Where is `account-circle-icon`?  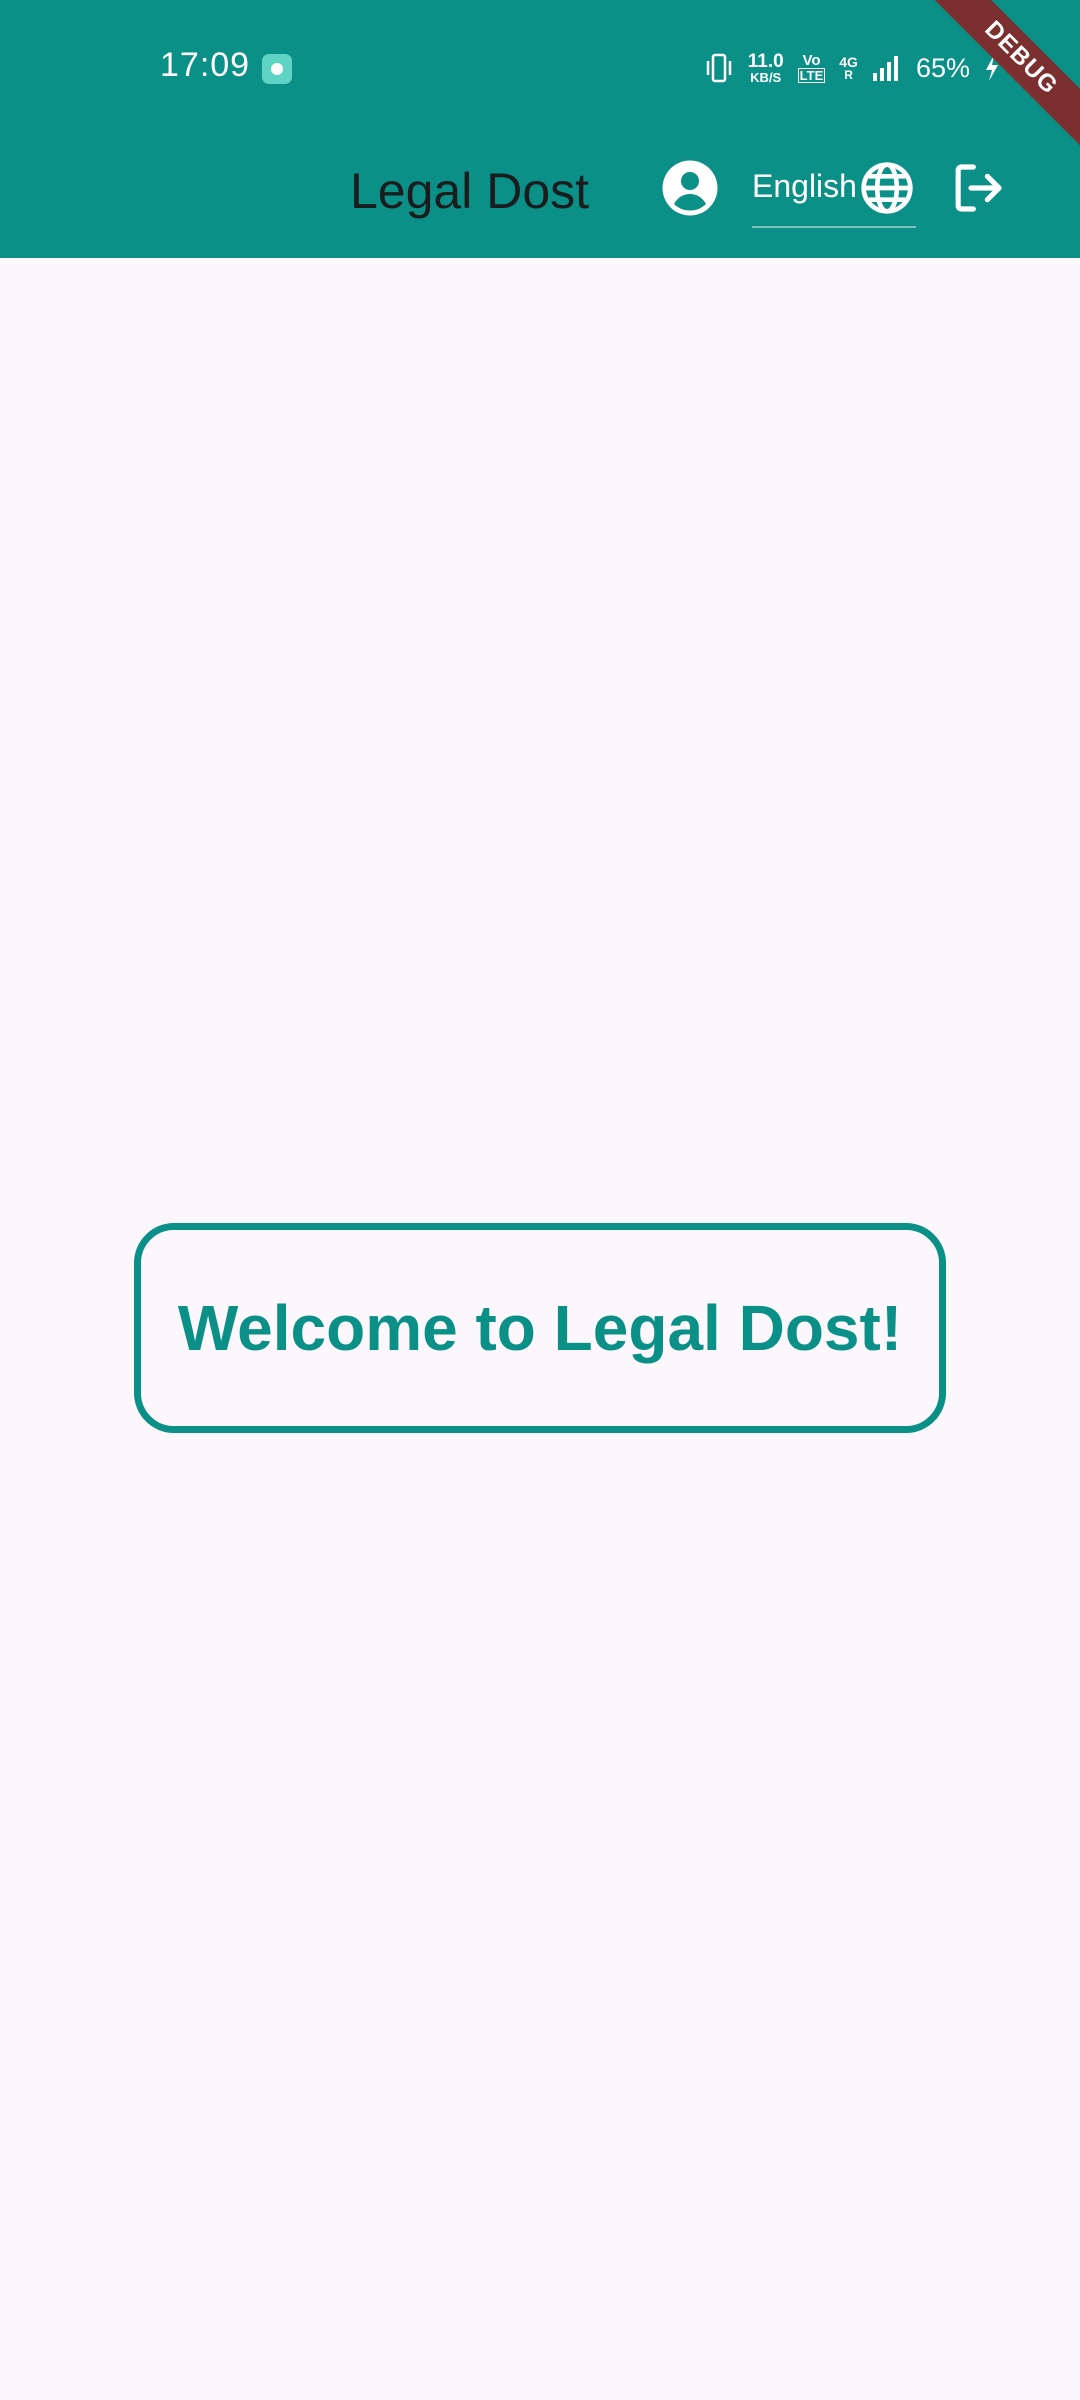
account-circle-icon is located at coordinates (690, 188).